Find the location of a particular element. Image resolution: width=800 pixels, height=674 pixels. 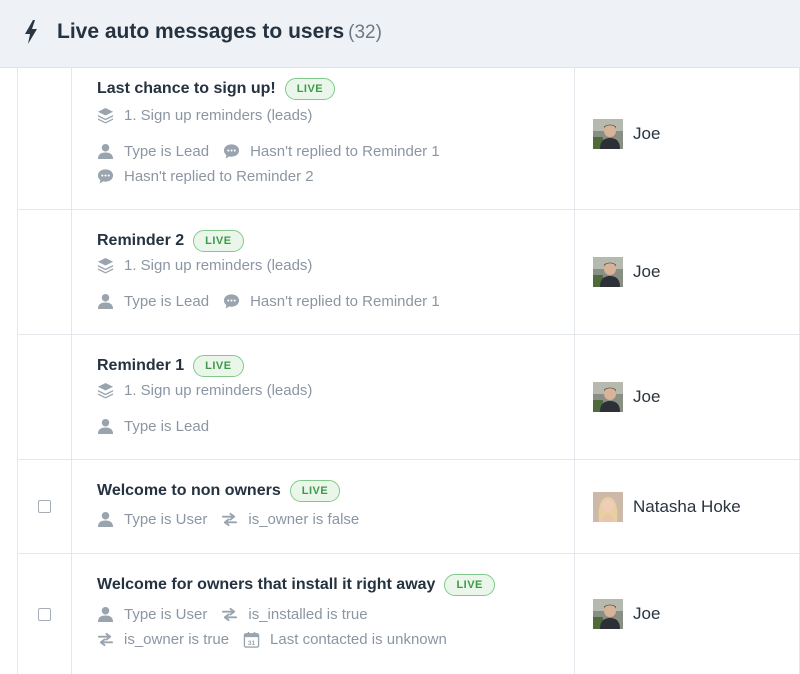

page-header: Live auto messages to users (32) is located at coordinates (400, 34).